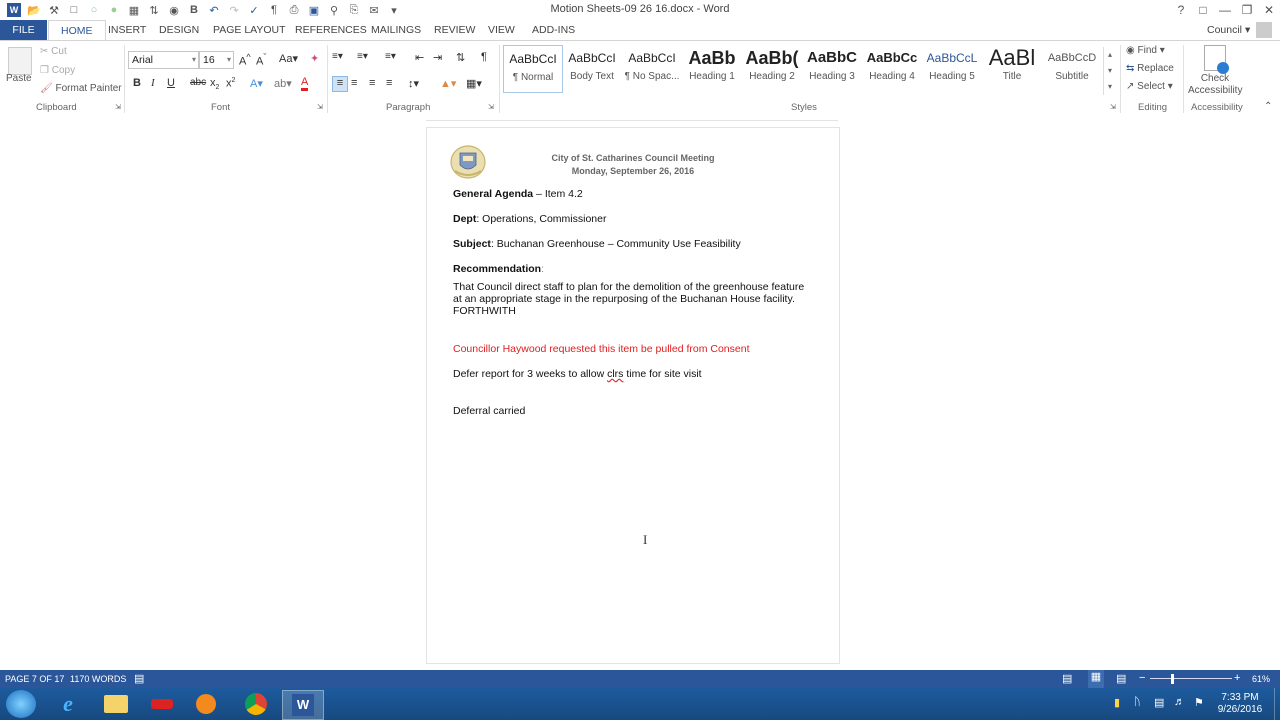  I want to click on paste-clipboard-icon, so click(20, 61).